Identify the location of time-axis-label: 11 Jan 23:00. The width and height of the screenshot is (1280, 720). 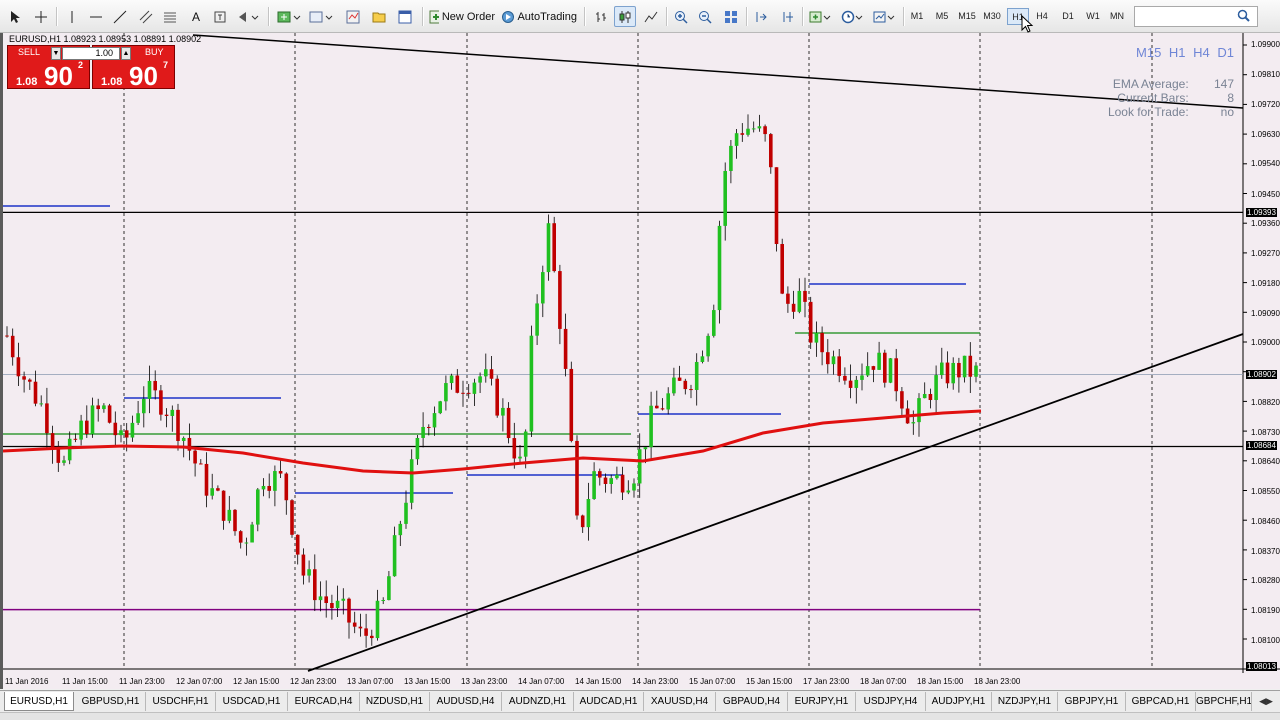
(142, 681).